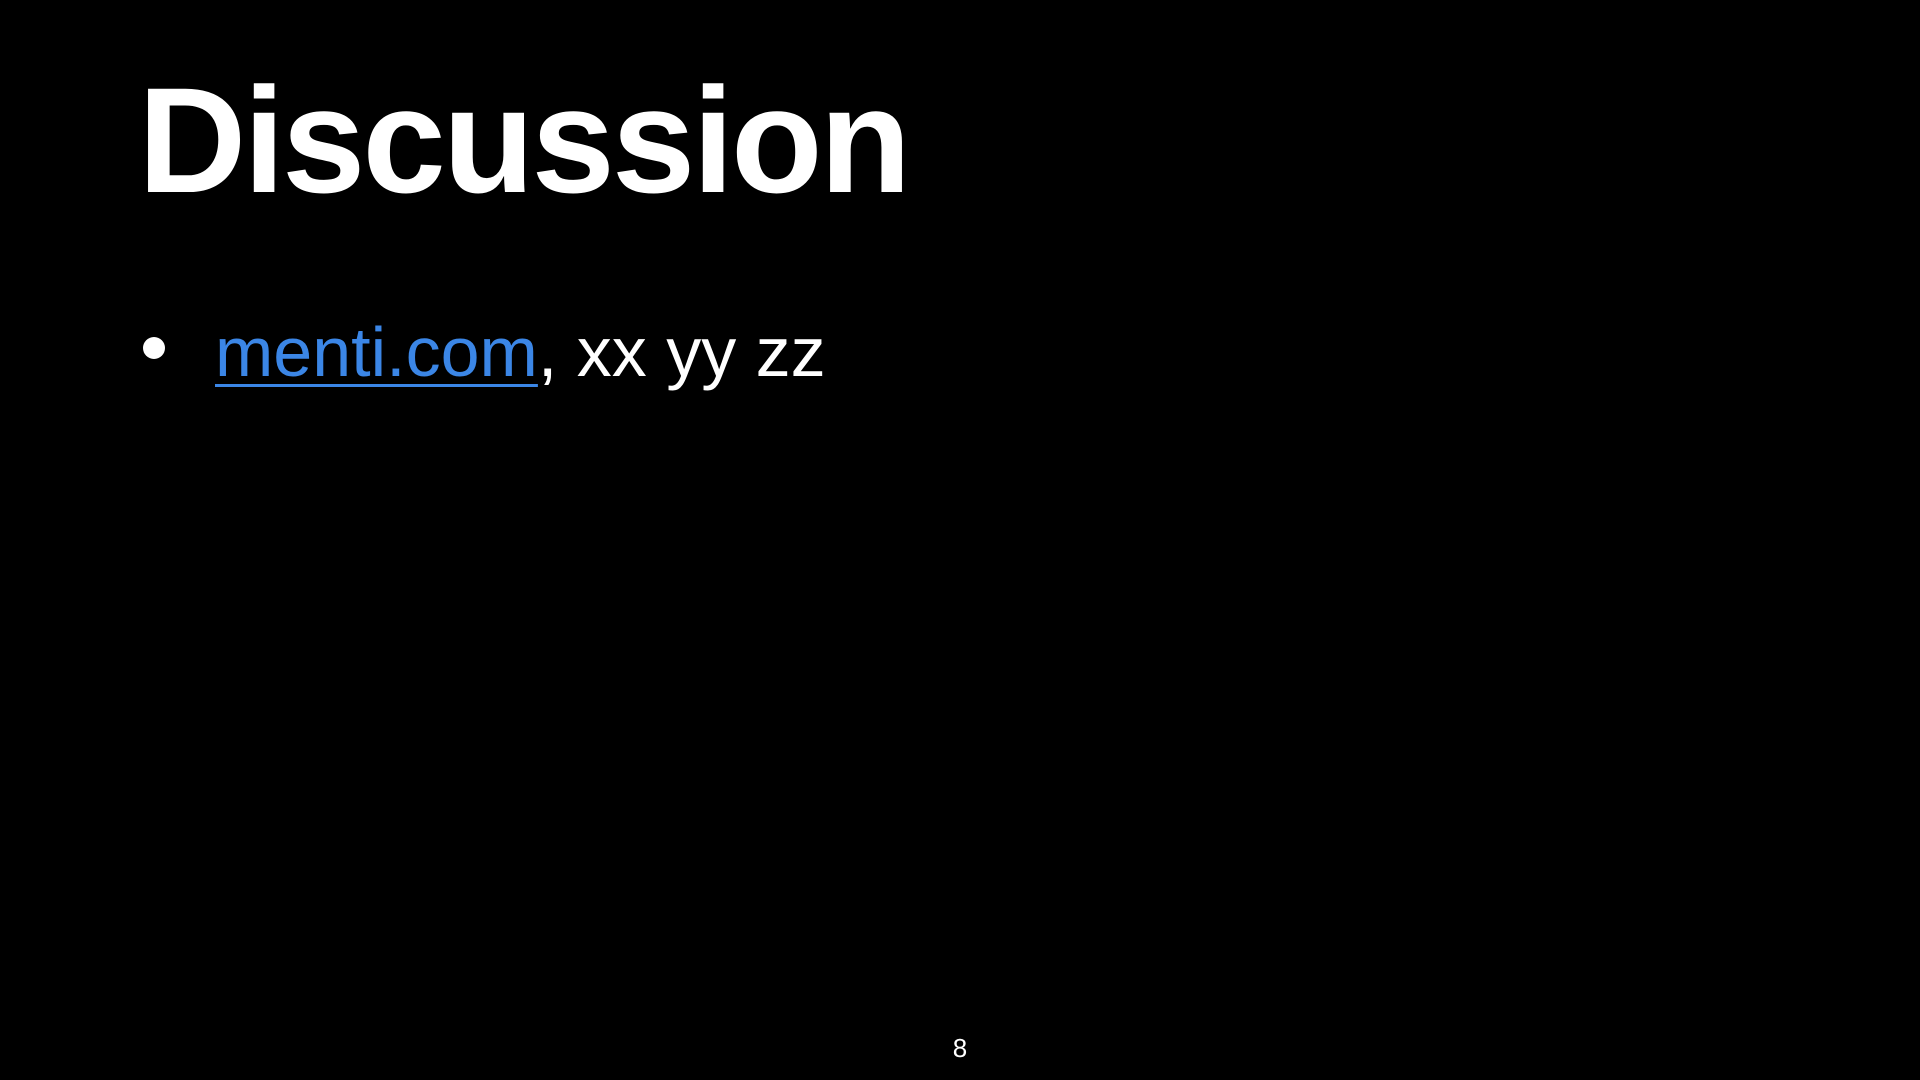 Image resolution: width=1920 pixels, height=1080 pixels. I want to click on bullet-dot-icon, so click(154, 348).